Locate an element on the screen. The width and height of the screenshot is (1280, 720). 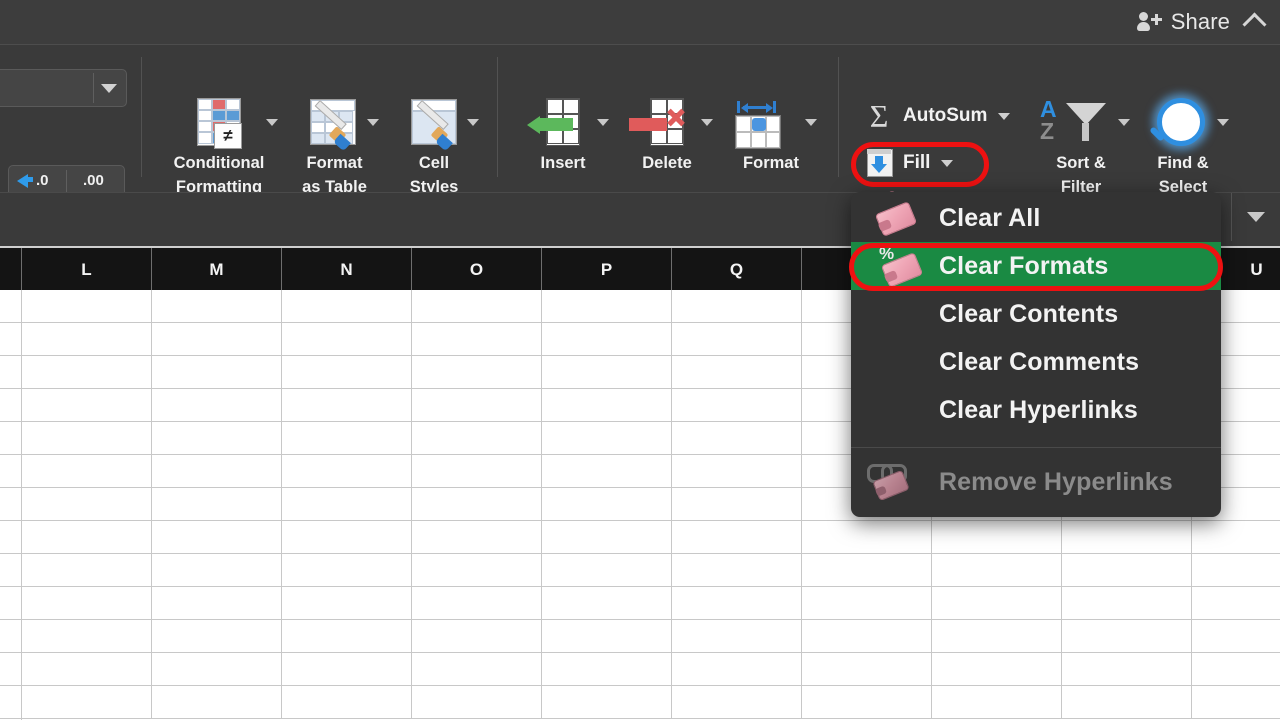
menu-item-clear-comments: Clear Comments is located at coordinates (1036, 362).